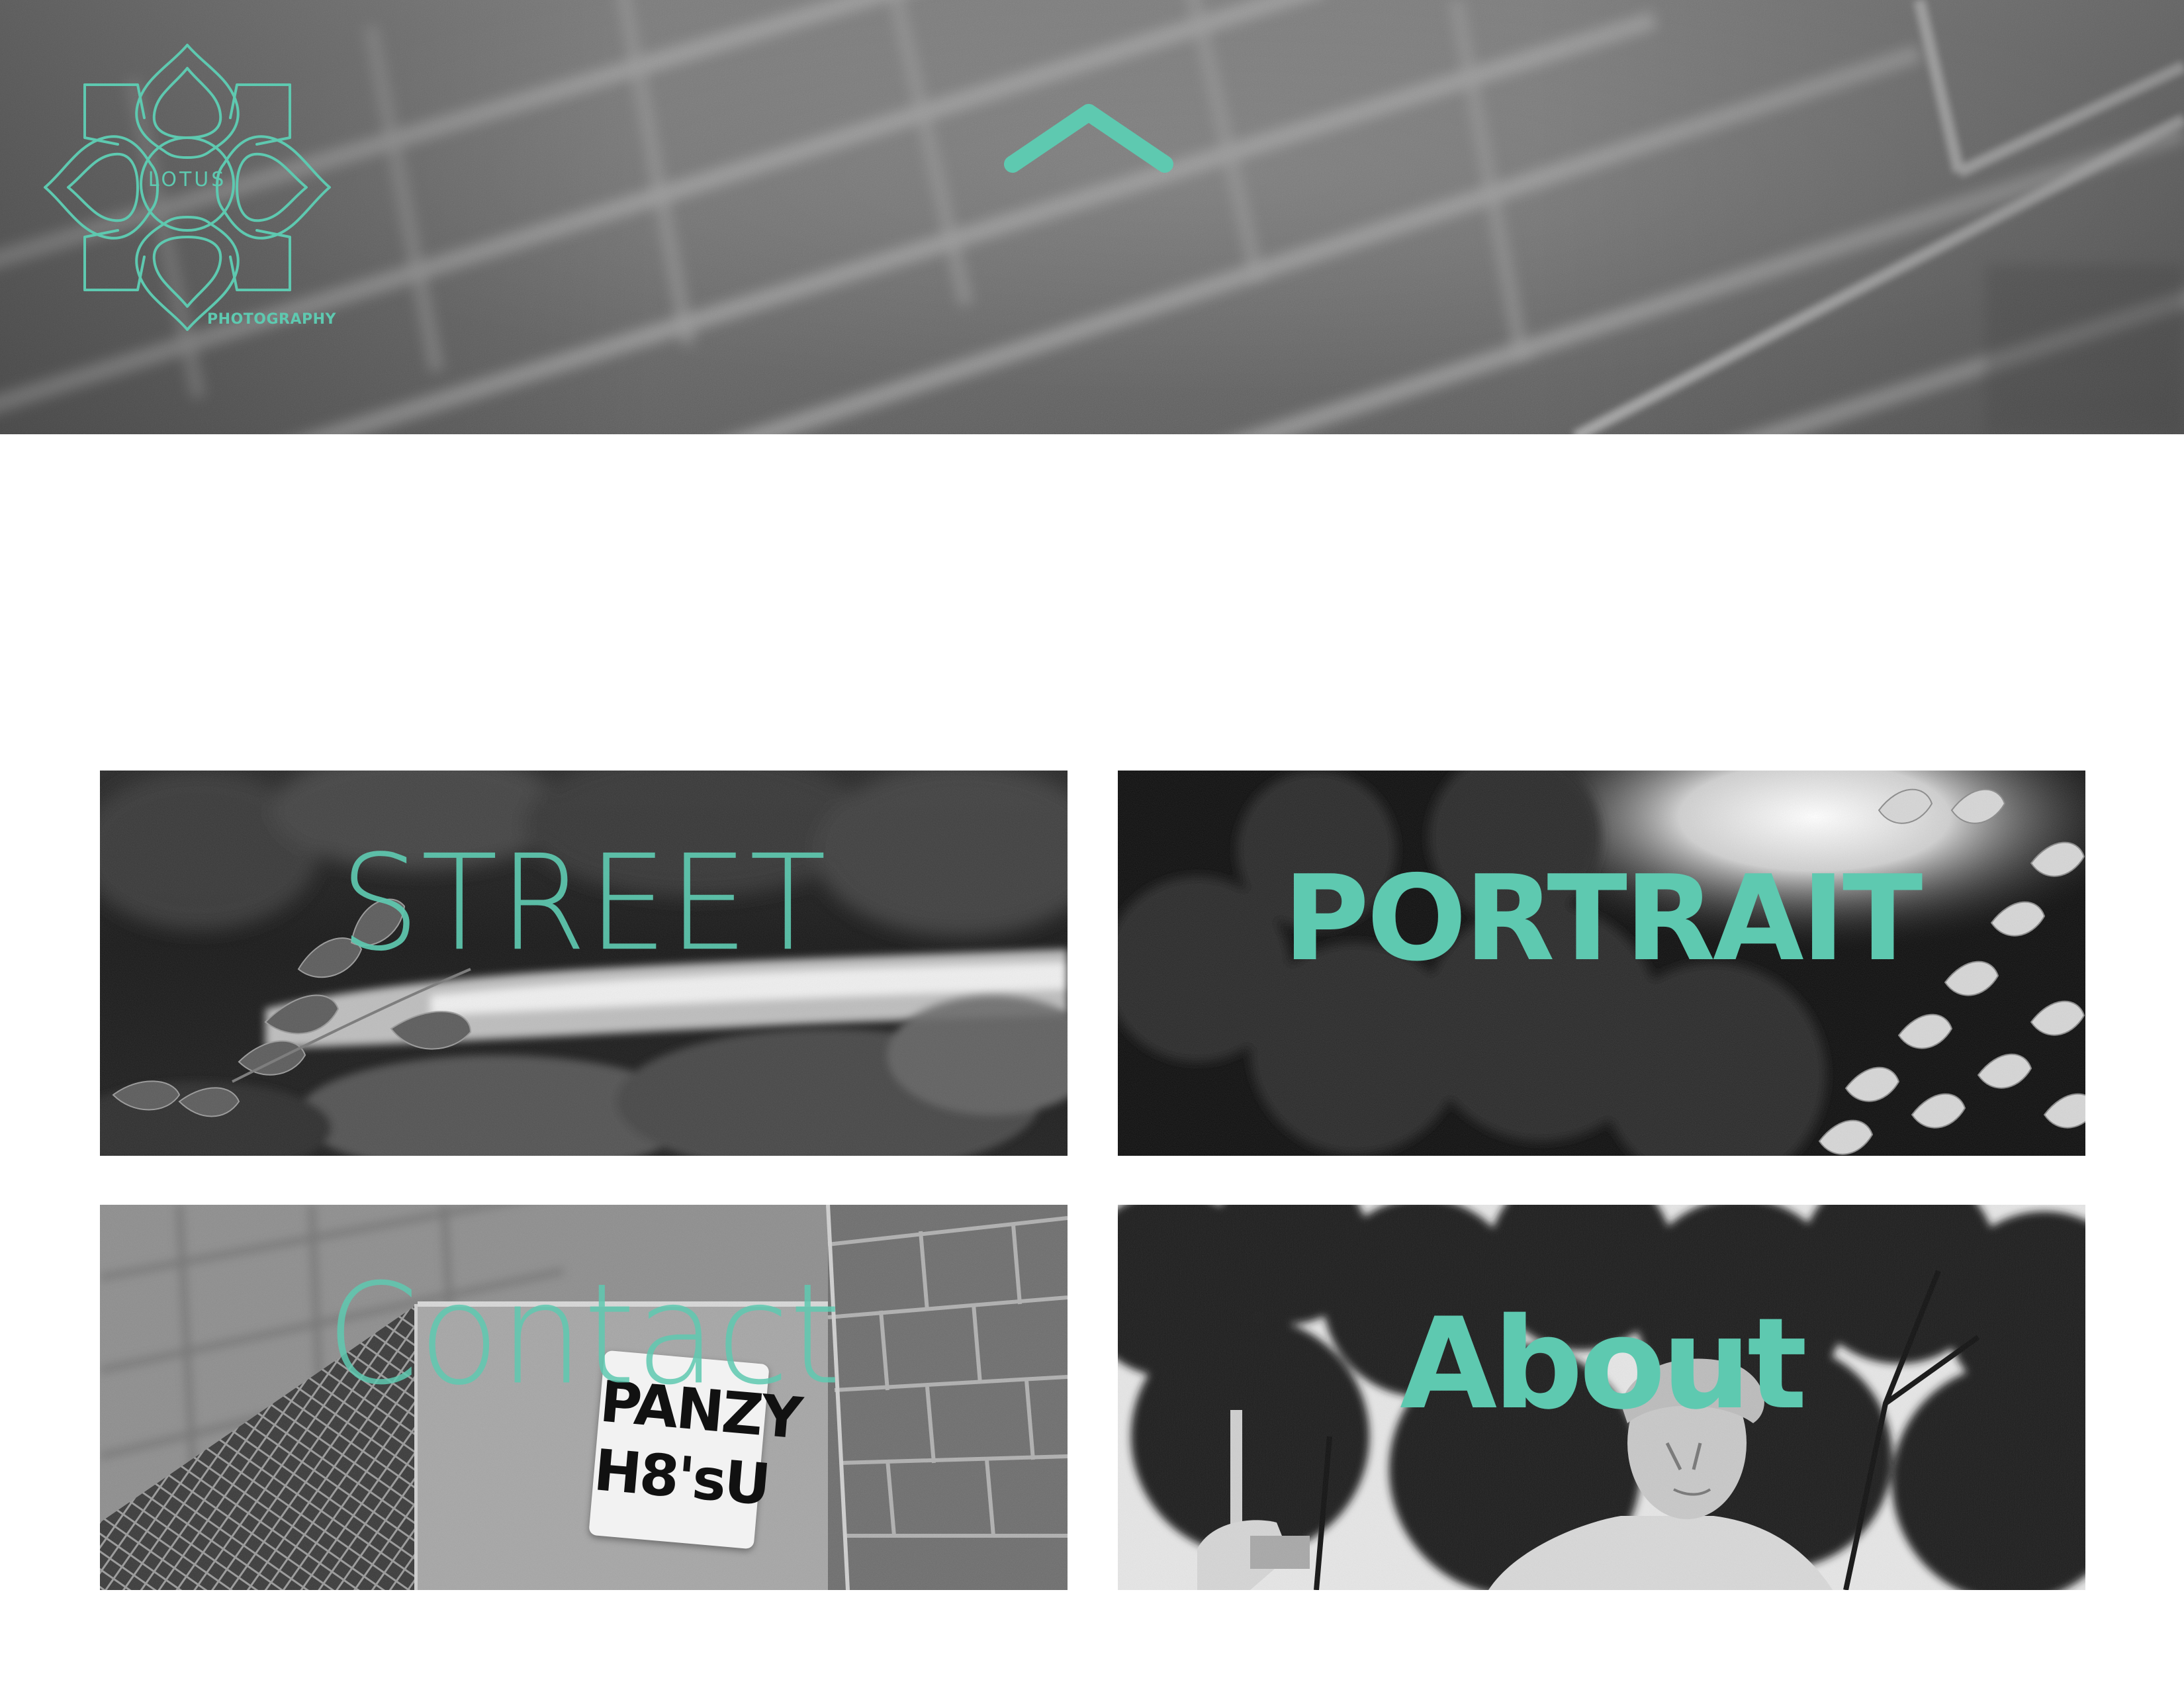 This screenshot has width=2184, height=1688. I want to click on chevron-up-icon, so click(1088, 138).